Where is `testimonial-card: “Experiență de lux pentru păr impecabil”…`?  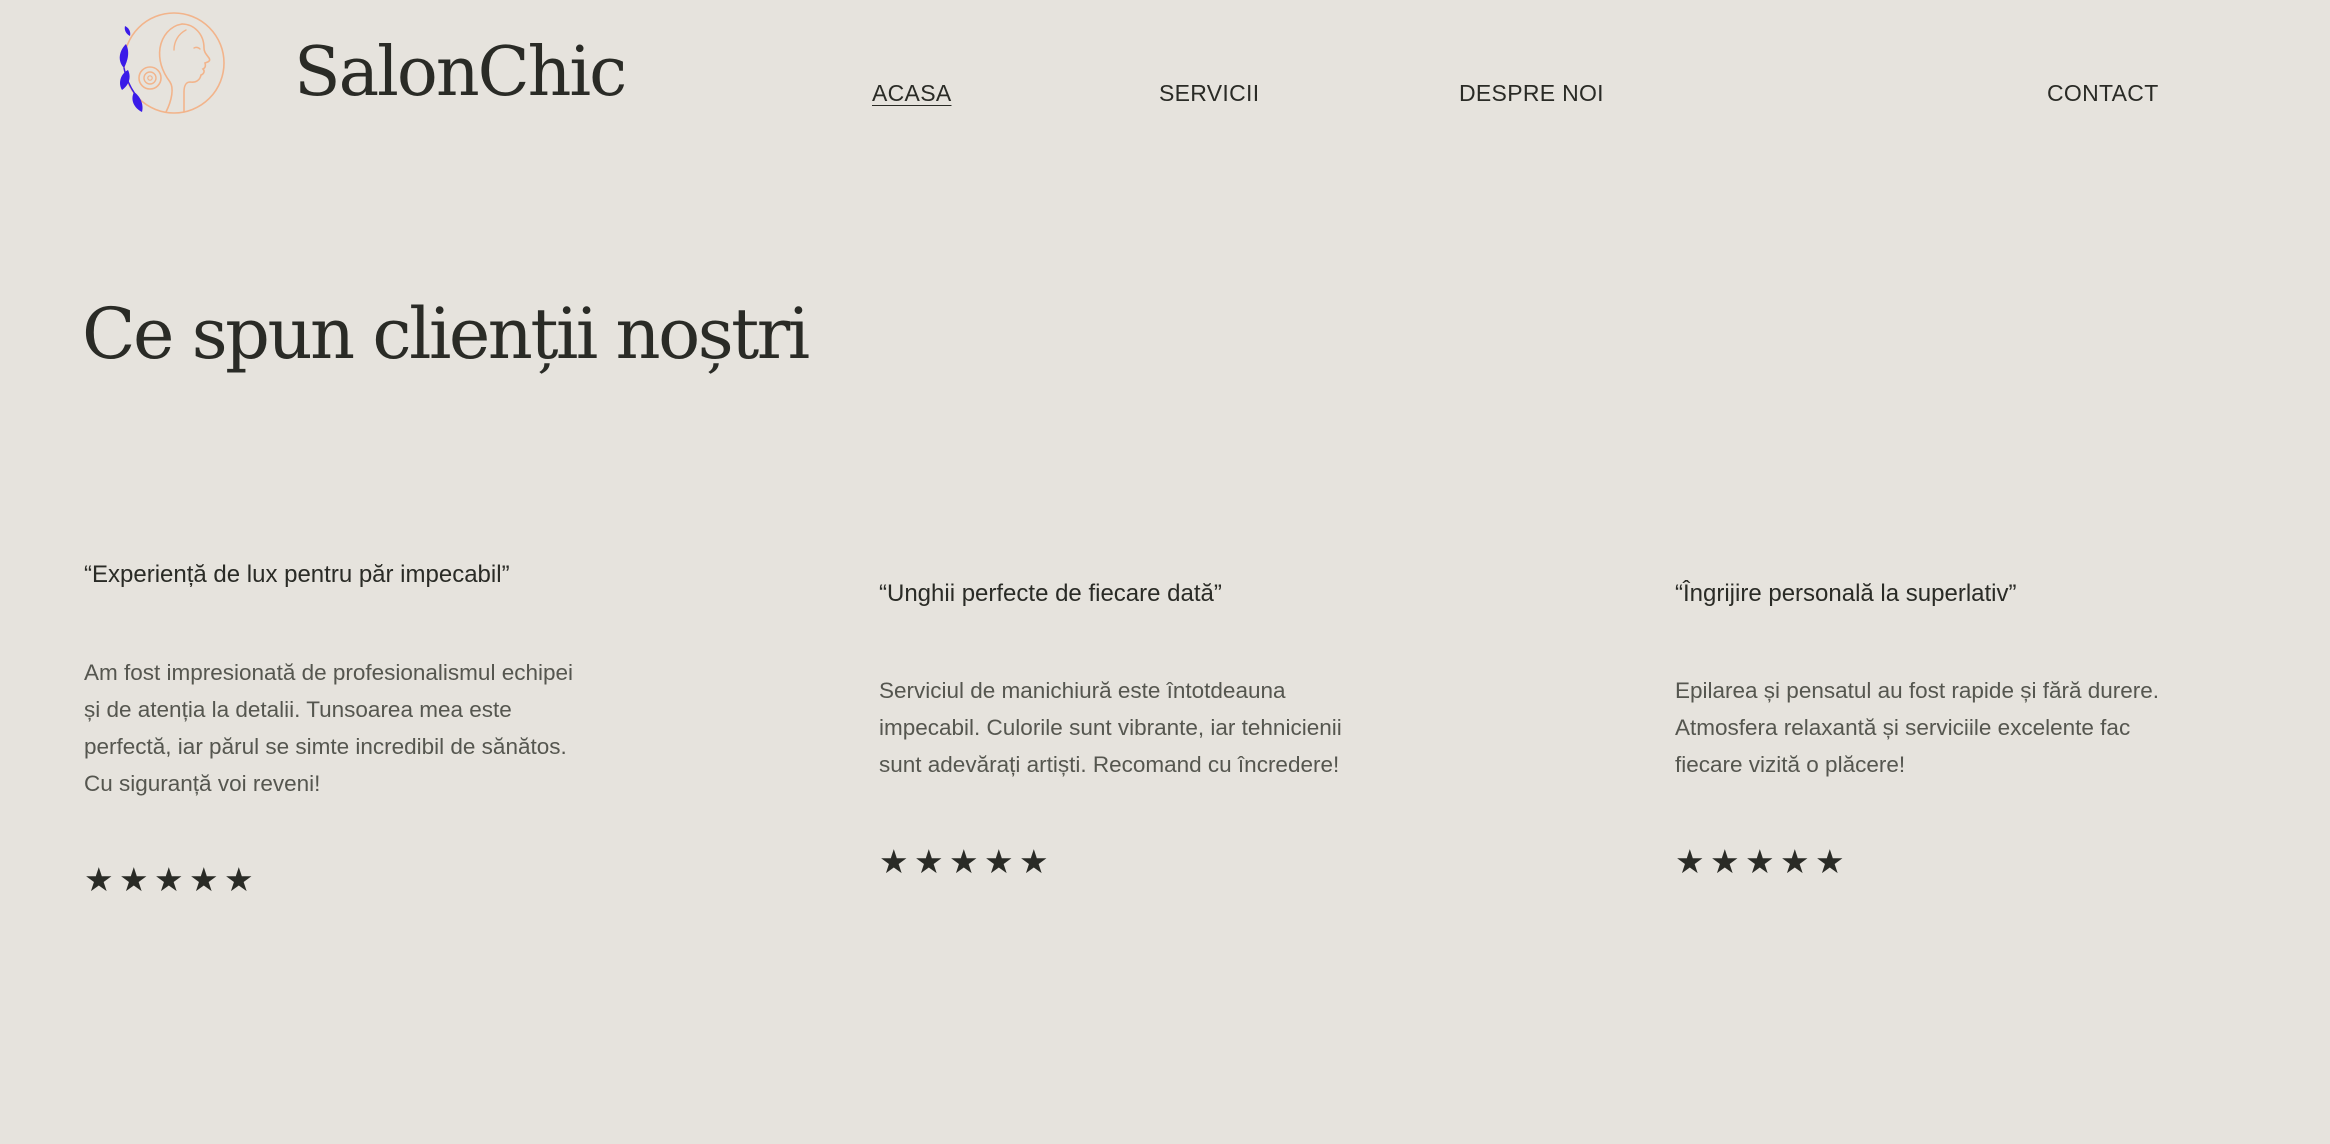 testimonial-card: “Experiență de lux pentru păr impecabil”… is located at coordinates (364, 728).